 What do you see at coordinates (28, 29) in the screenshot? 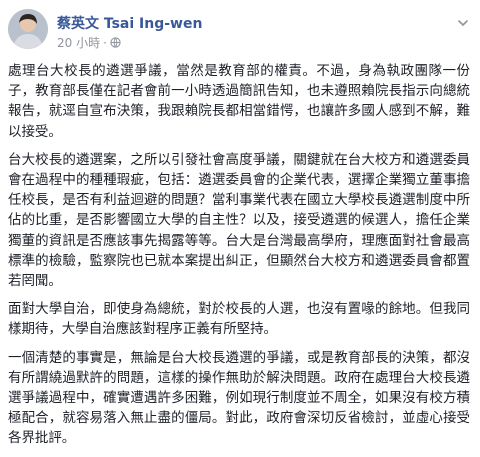
I see `avatar` at bounding box center [28, 29].